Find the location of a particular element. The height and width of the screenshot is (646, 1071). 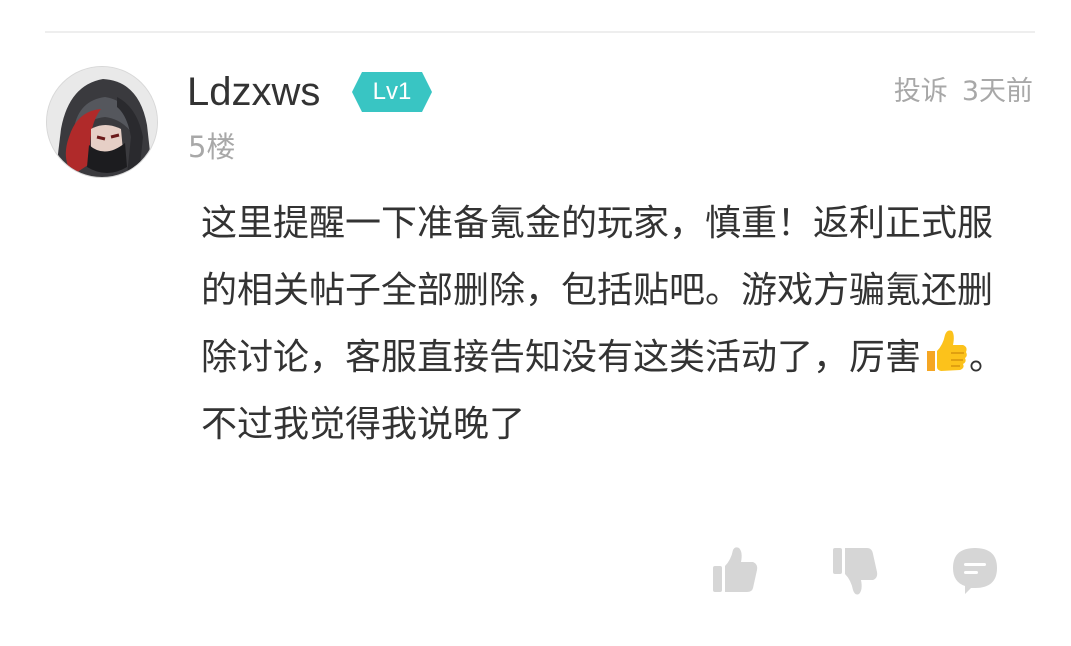

username: Ldzxws is located at coordinates (253, 92).